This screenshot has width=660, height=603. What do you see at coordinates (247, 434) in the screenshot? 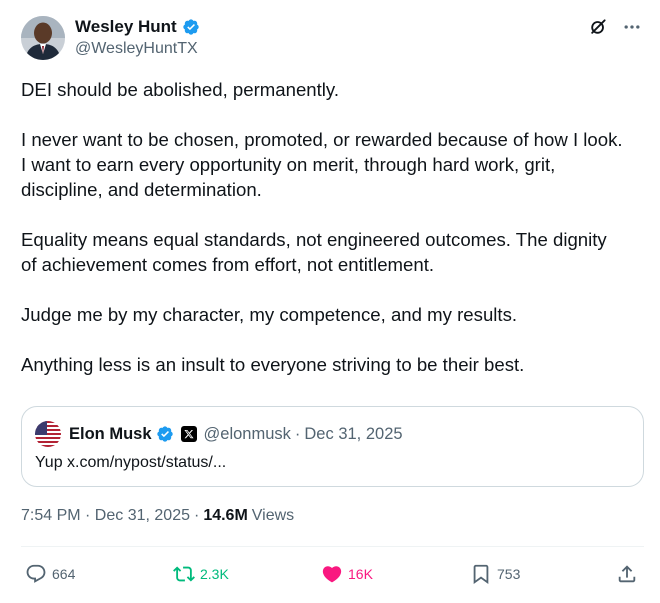
I see `quote-handle: @elonmusk` at bounding box center [247, 434].